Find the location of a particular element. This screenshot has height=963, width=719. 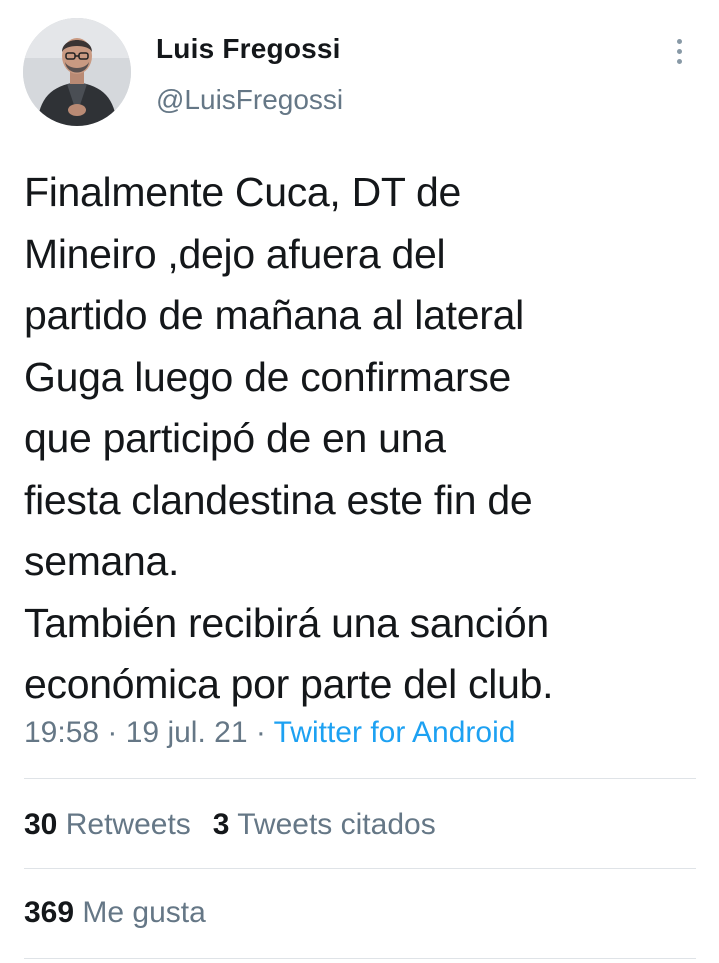

tweet-text-line: semana. is located at coordinates (102, 561).